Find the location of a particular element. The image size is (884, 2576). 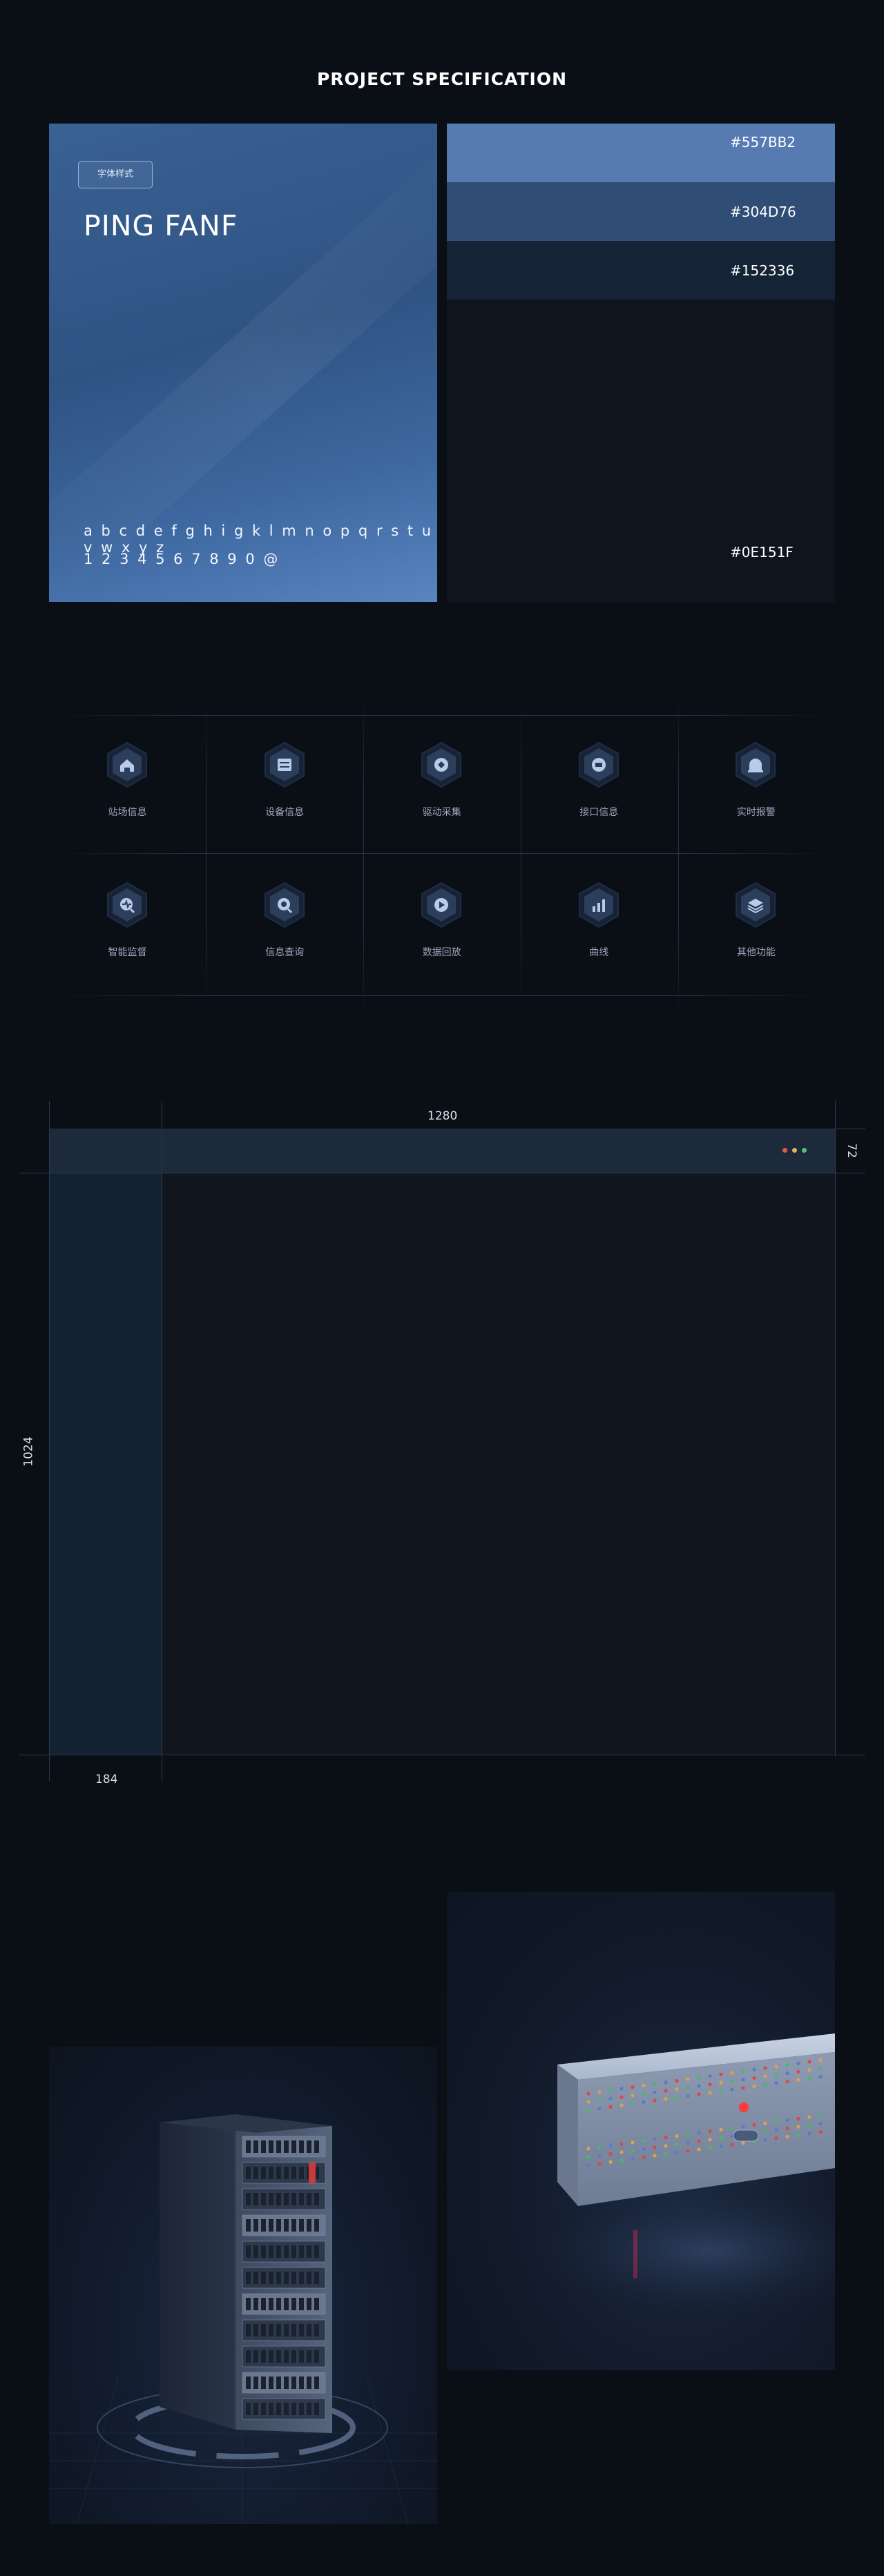

function-label: 智能监督 is located at coordinates (127, 952).